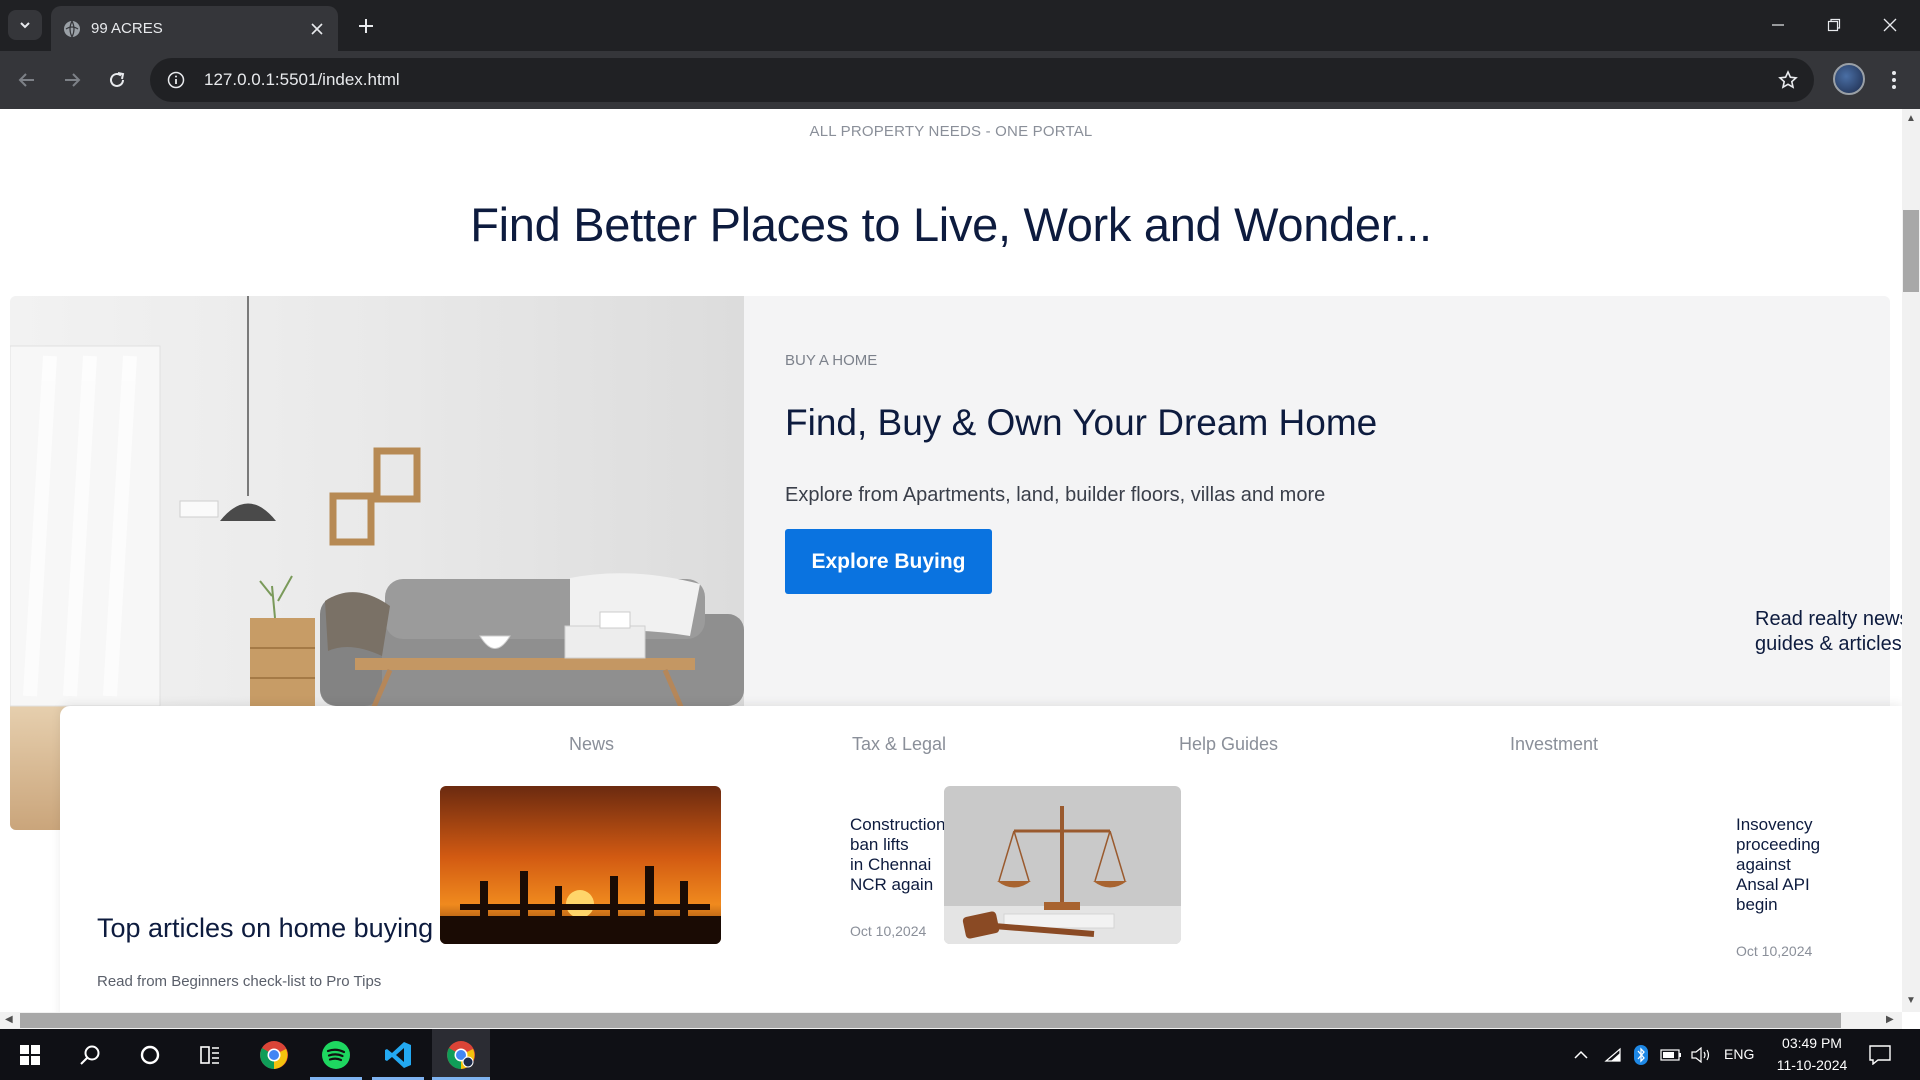 This screenshot has width=1920, height=1080. I want to click on minimize-icon, so click(1778, 25).